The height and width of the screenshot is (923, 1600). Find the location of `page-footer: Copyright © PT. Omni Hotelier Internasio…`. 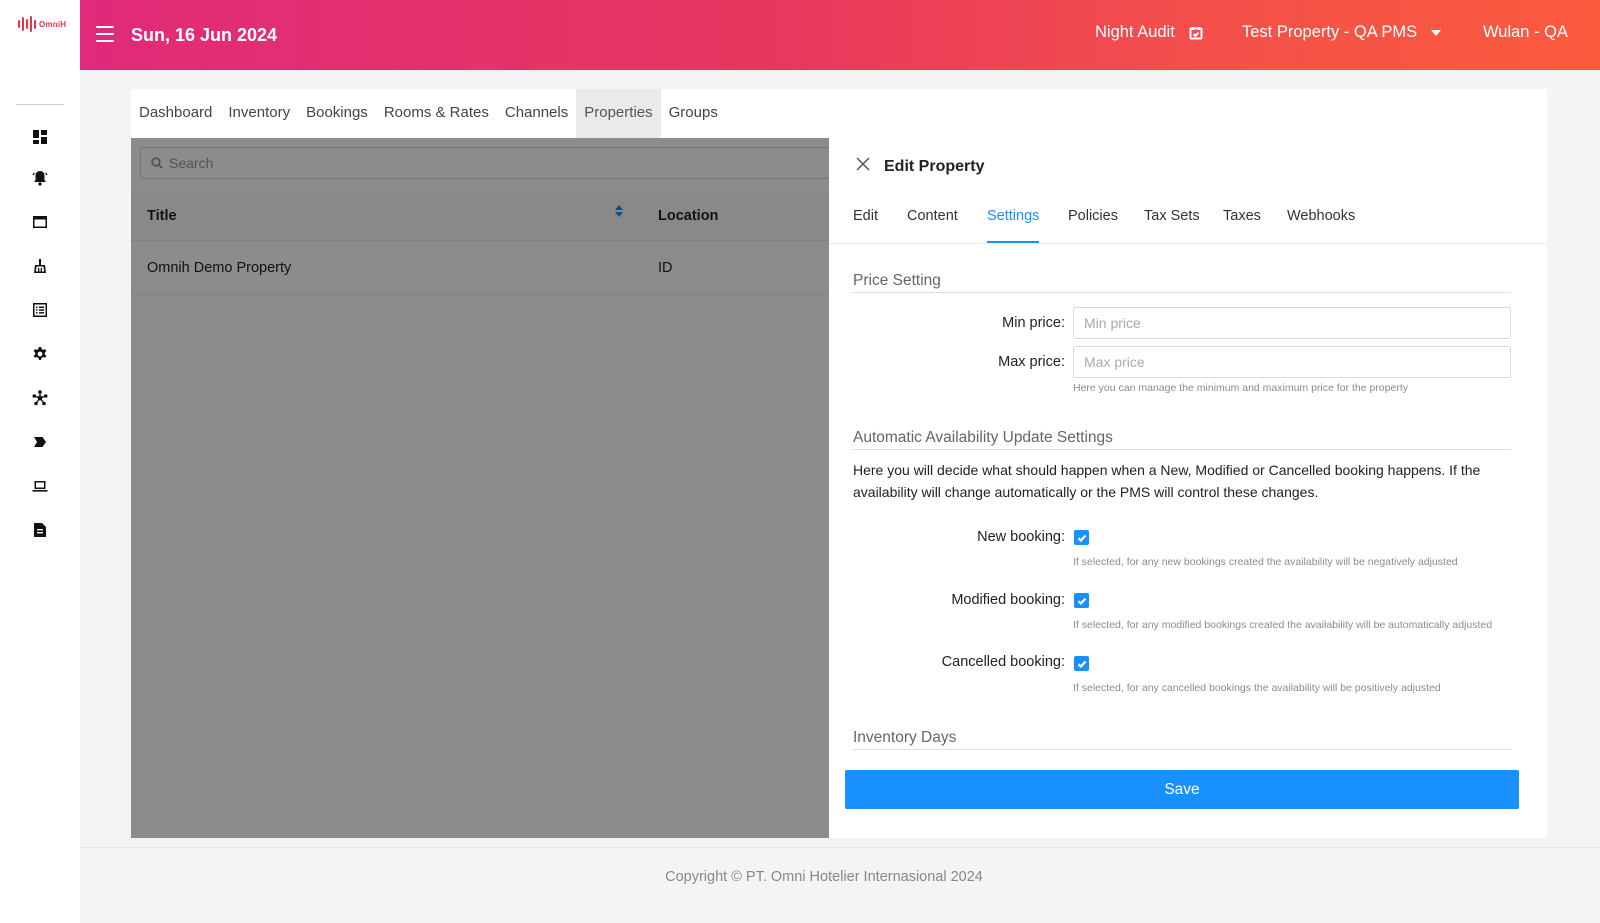

page-footer: Copyright © PT. Omni Hotelier Internasio… is located at coordinates (840, 877).